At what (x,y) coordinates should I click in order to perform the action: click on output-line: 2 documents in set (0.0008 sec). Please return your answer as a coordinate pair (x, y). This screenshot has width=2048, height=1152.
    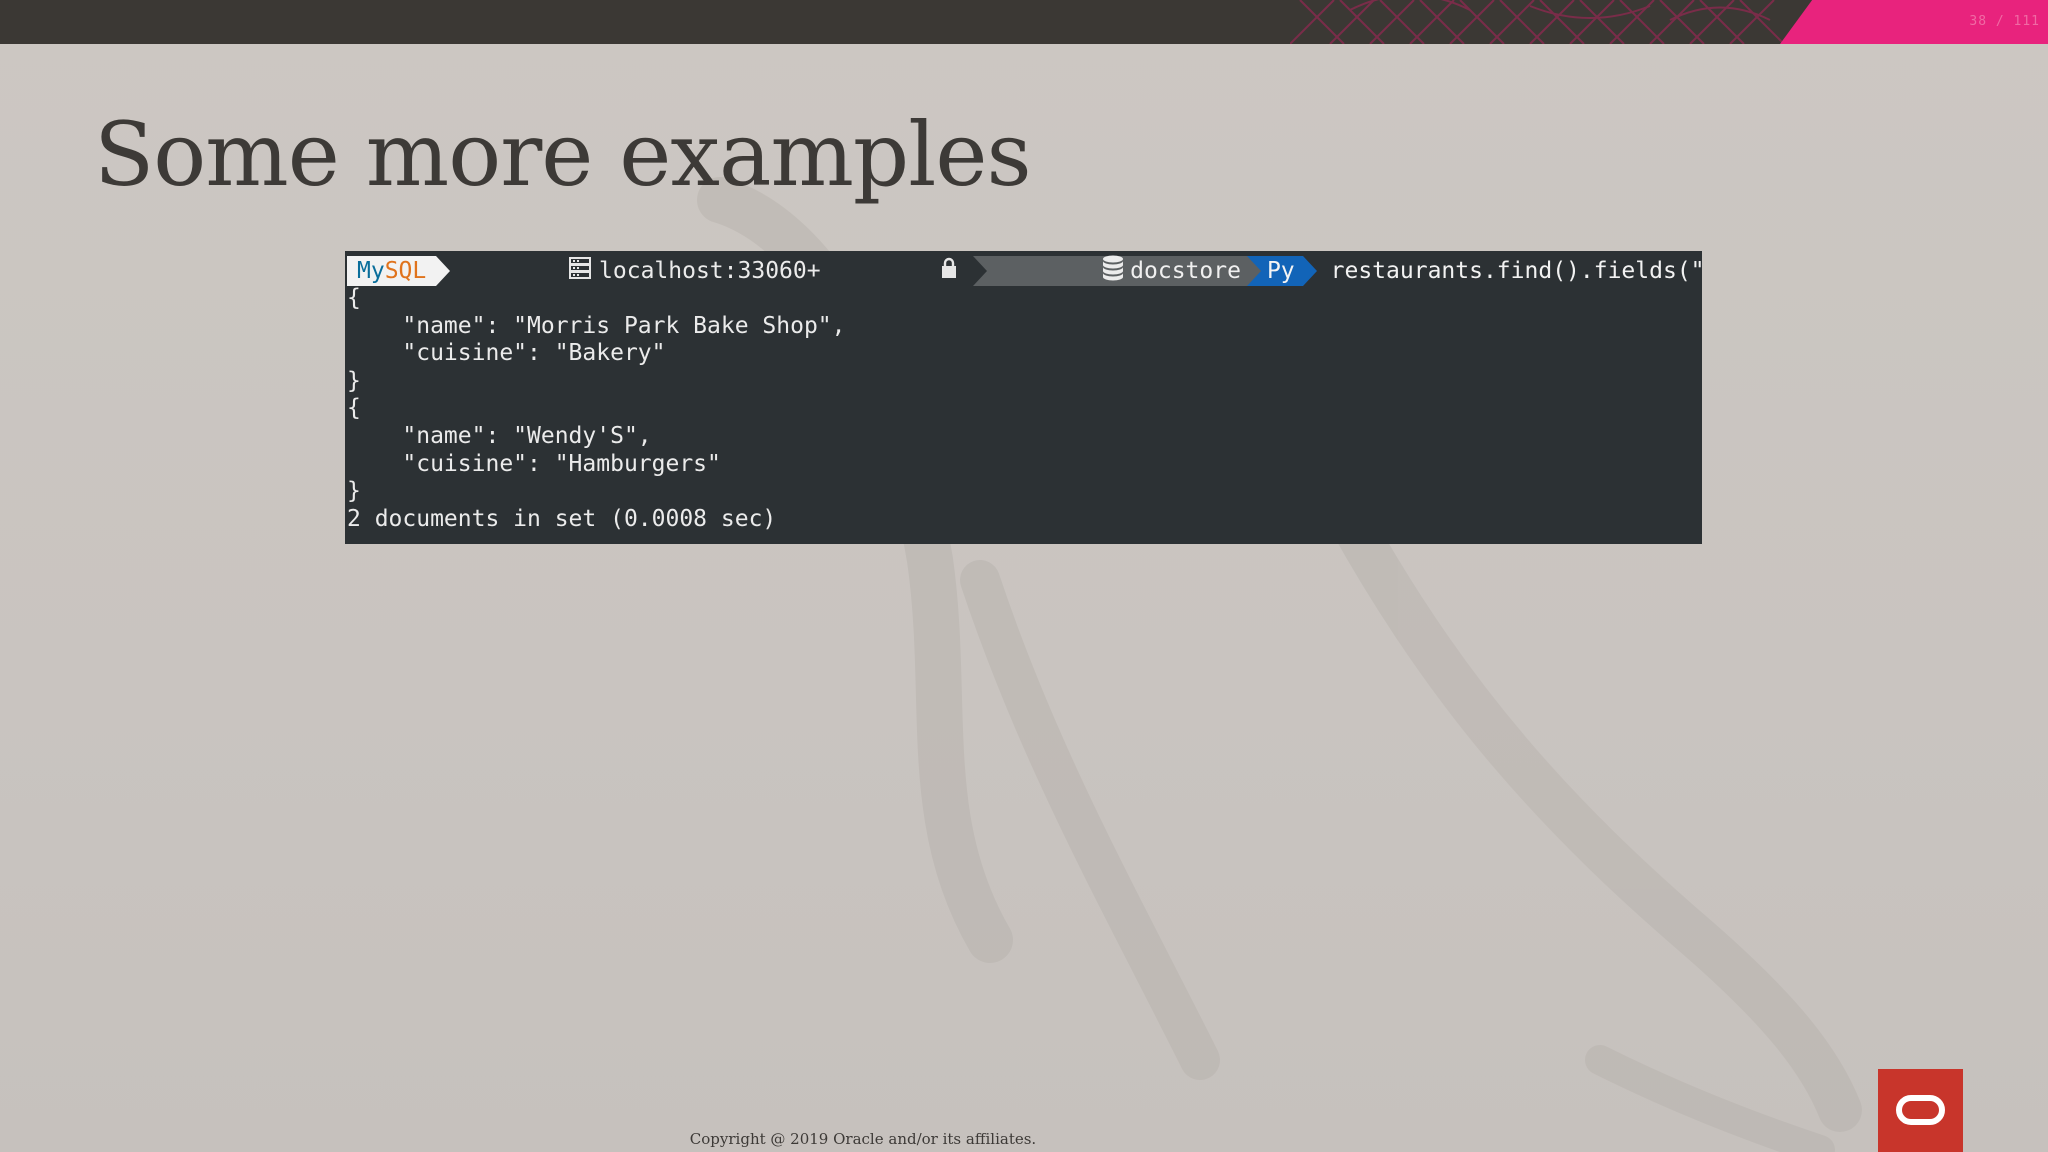
    Looking at the image, I should click on (562, 518).